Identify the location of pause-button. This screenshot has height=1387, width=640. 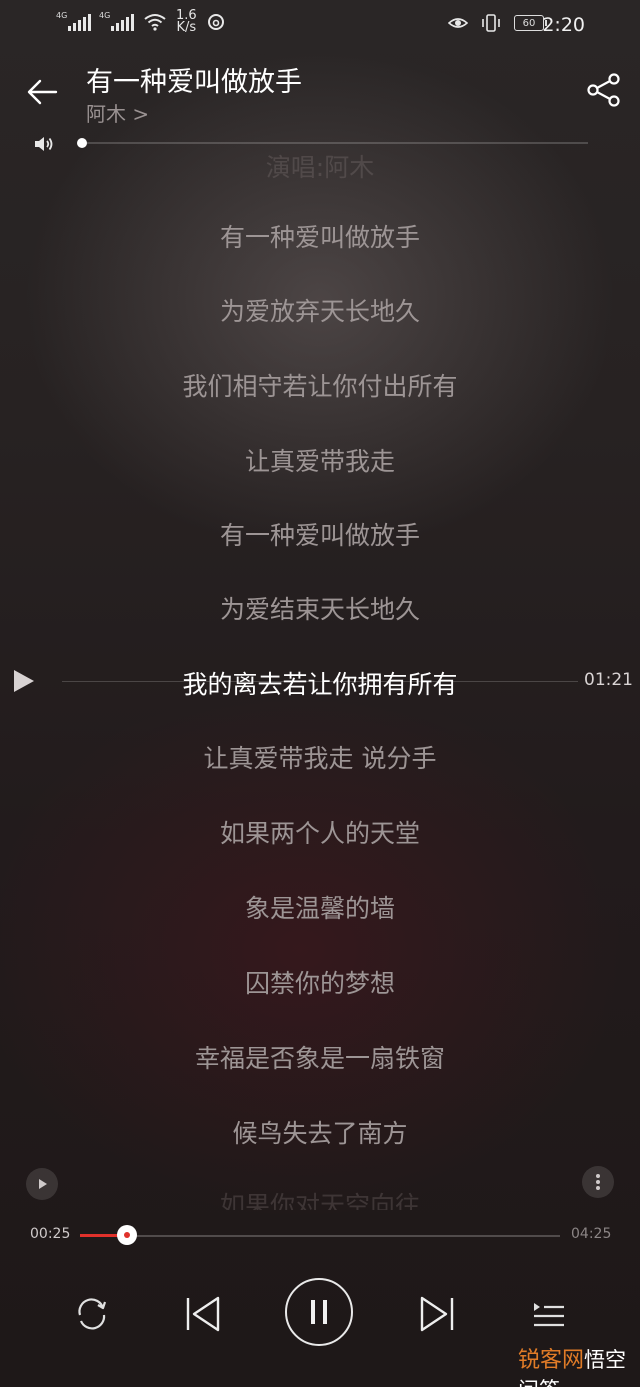
(319, 1312).